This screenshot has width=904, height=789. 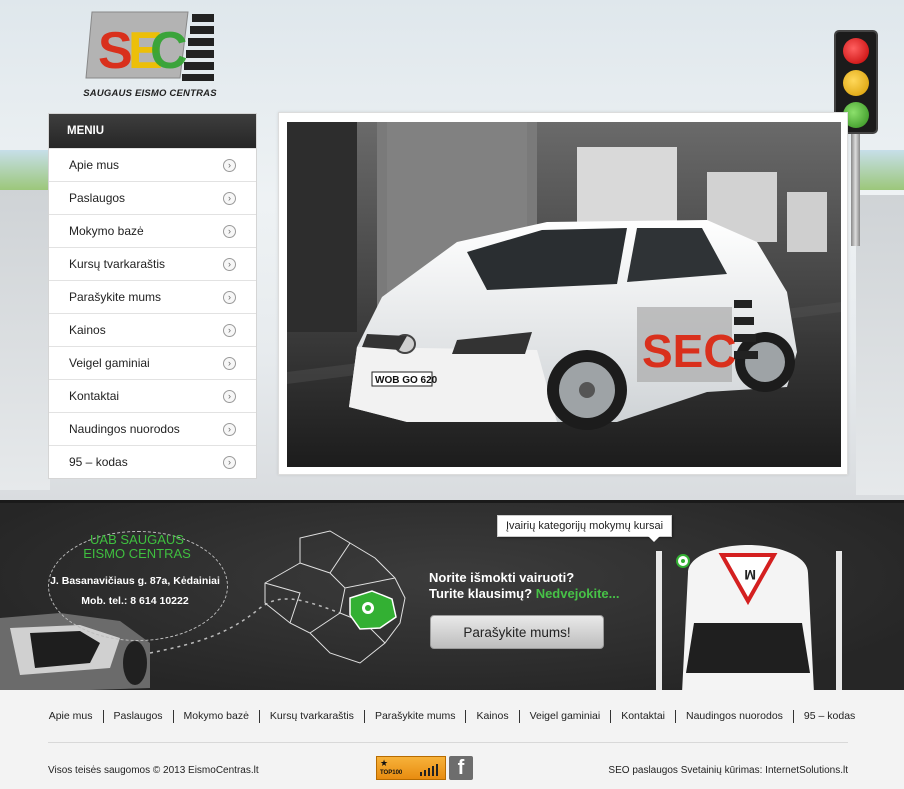 What do you see at coordinates (150, 93) in the screenshot?
I see `logo-caption: SAUGAUS EISMO CENTRAS` at bounding box center [150, 93].